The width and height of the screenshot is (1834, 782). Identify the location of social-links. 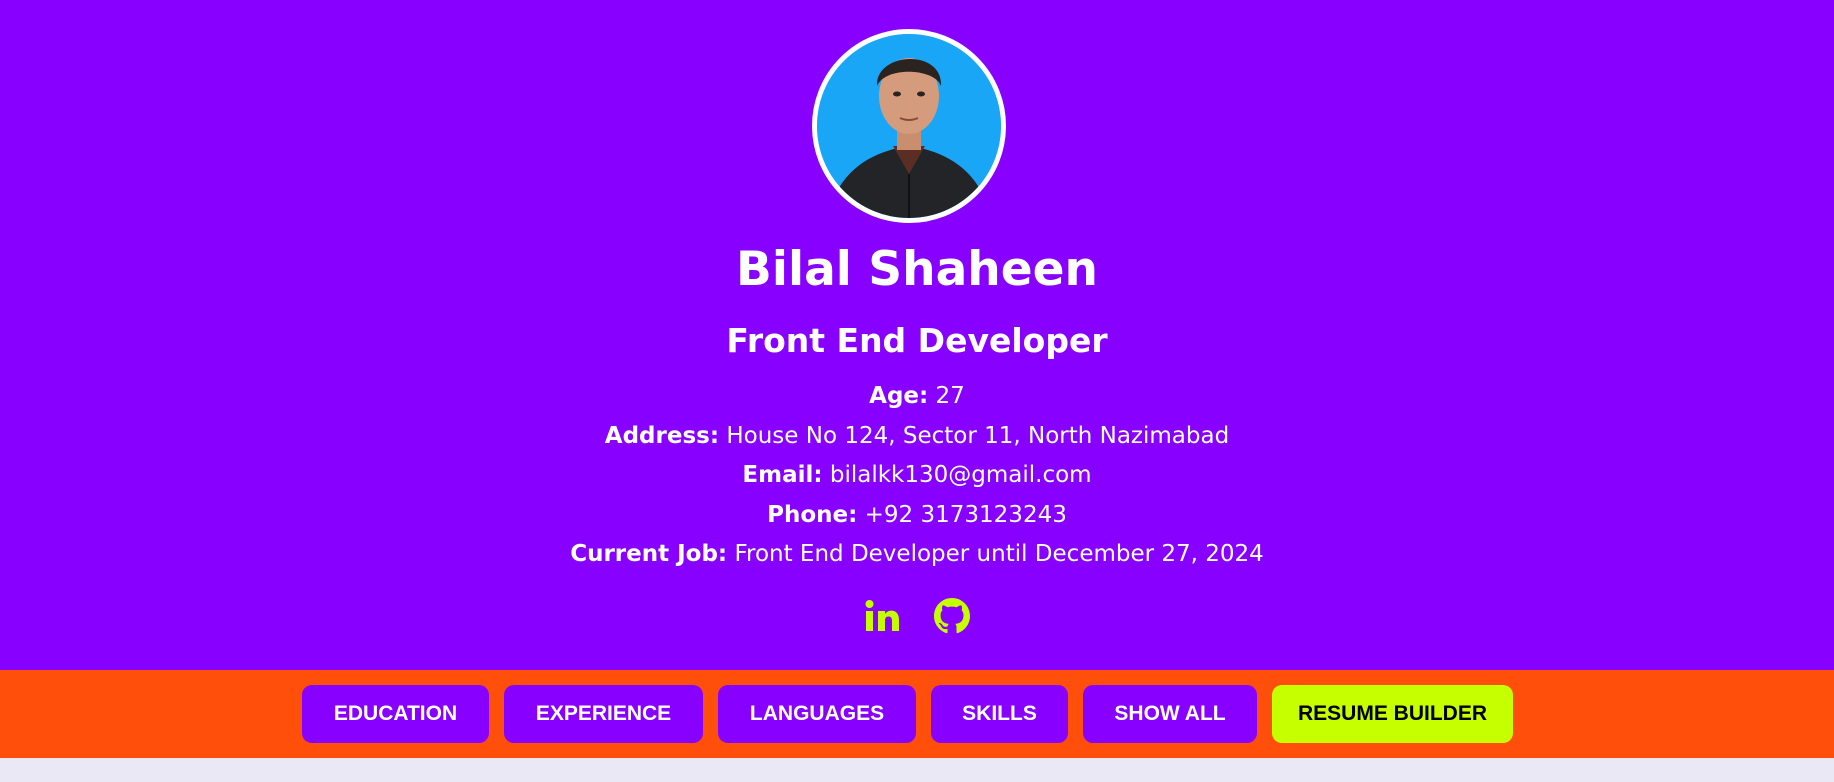
(917, 617).